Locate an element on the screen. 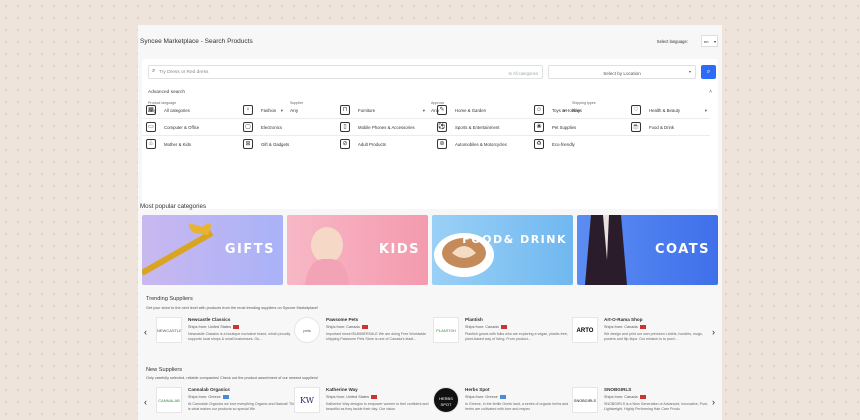  category-electronics: ▢ Electronics is located at coordinates (287, 127).